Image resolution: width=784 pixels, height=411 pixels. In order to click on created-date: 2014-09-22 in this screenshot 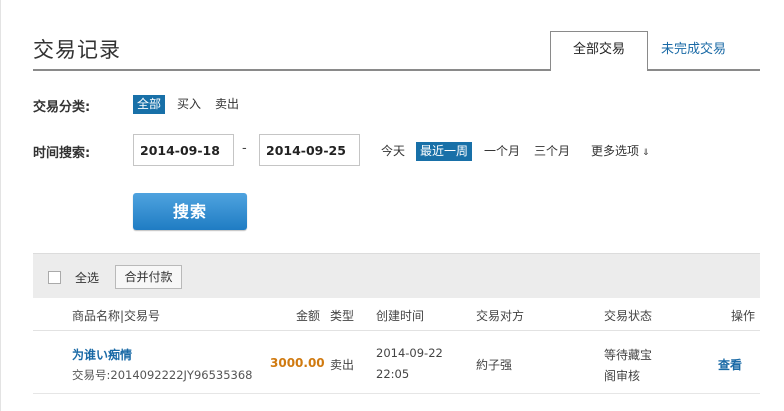, I will do `click(409, 353)`.